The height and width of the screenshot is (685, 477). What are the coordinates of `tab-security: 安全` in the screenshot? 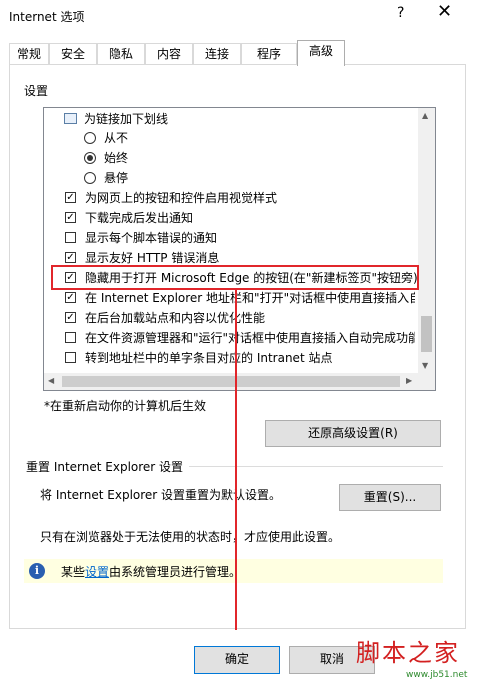 It's located at (73, 53).